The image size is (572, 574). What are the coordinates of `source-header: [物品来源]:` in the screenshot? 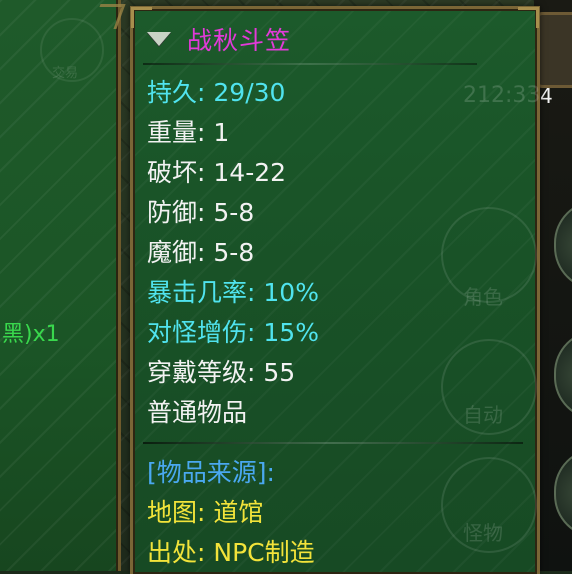 It's located at (211, 472).